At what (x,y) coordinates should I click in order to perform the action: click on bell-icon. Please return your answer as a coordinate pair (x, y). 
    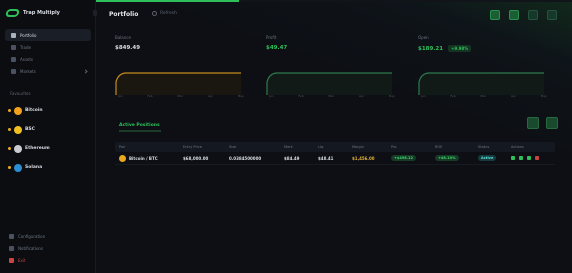
    Looking at the image, I should click on (11, 248).